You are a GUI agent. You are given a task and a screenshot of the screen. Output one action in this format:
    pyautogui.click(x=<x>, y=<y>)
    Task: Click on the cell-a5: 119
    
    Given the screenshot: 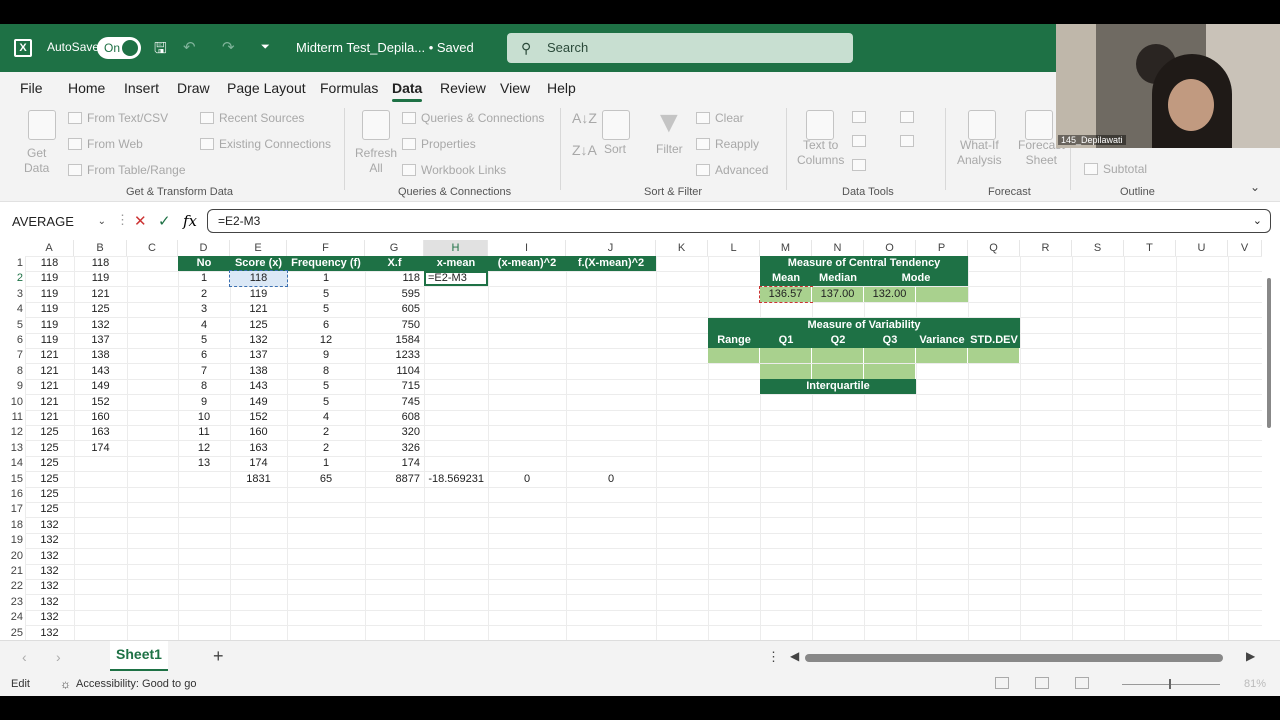 What is the action you would take?
    pyautogui.click(x=49, y=325)
    